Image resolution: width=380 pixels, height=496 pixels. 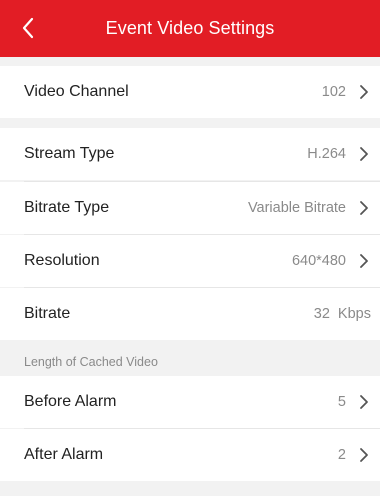 I want to click on video-channel-value: 102, so click(x=333, y=92).